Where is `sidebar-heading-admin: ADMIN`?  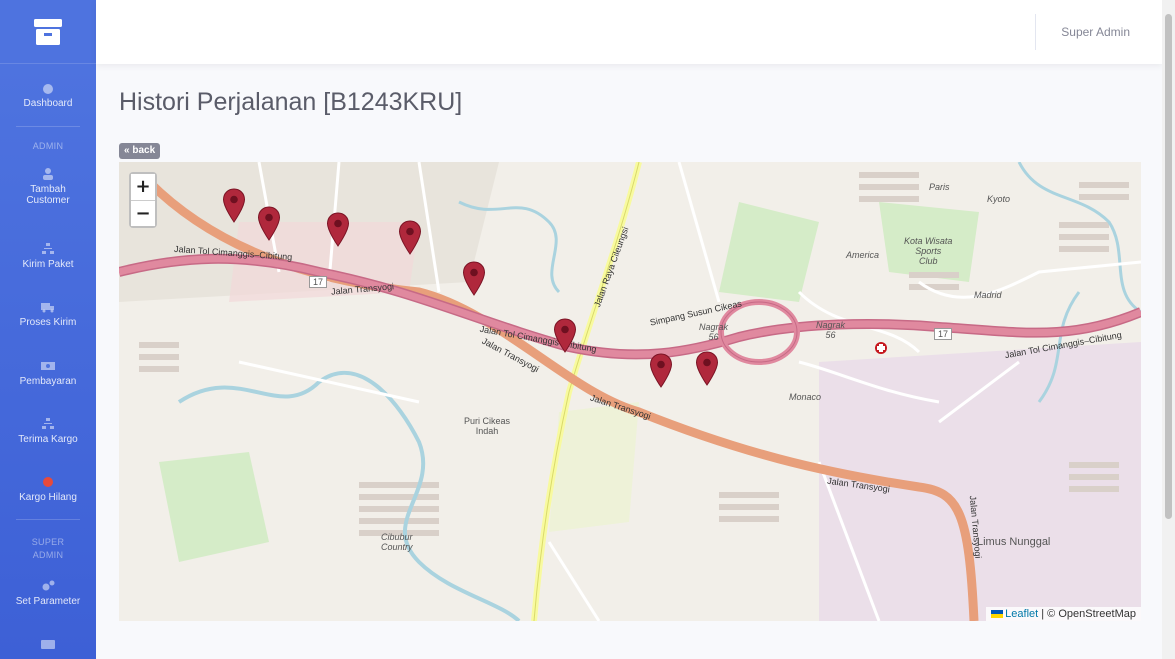
sidebar-heading-admin: ADMIN is located at coordinates (48, 146).